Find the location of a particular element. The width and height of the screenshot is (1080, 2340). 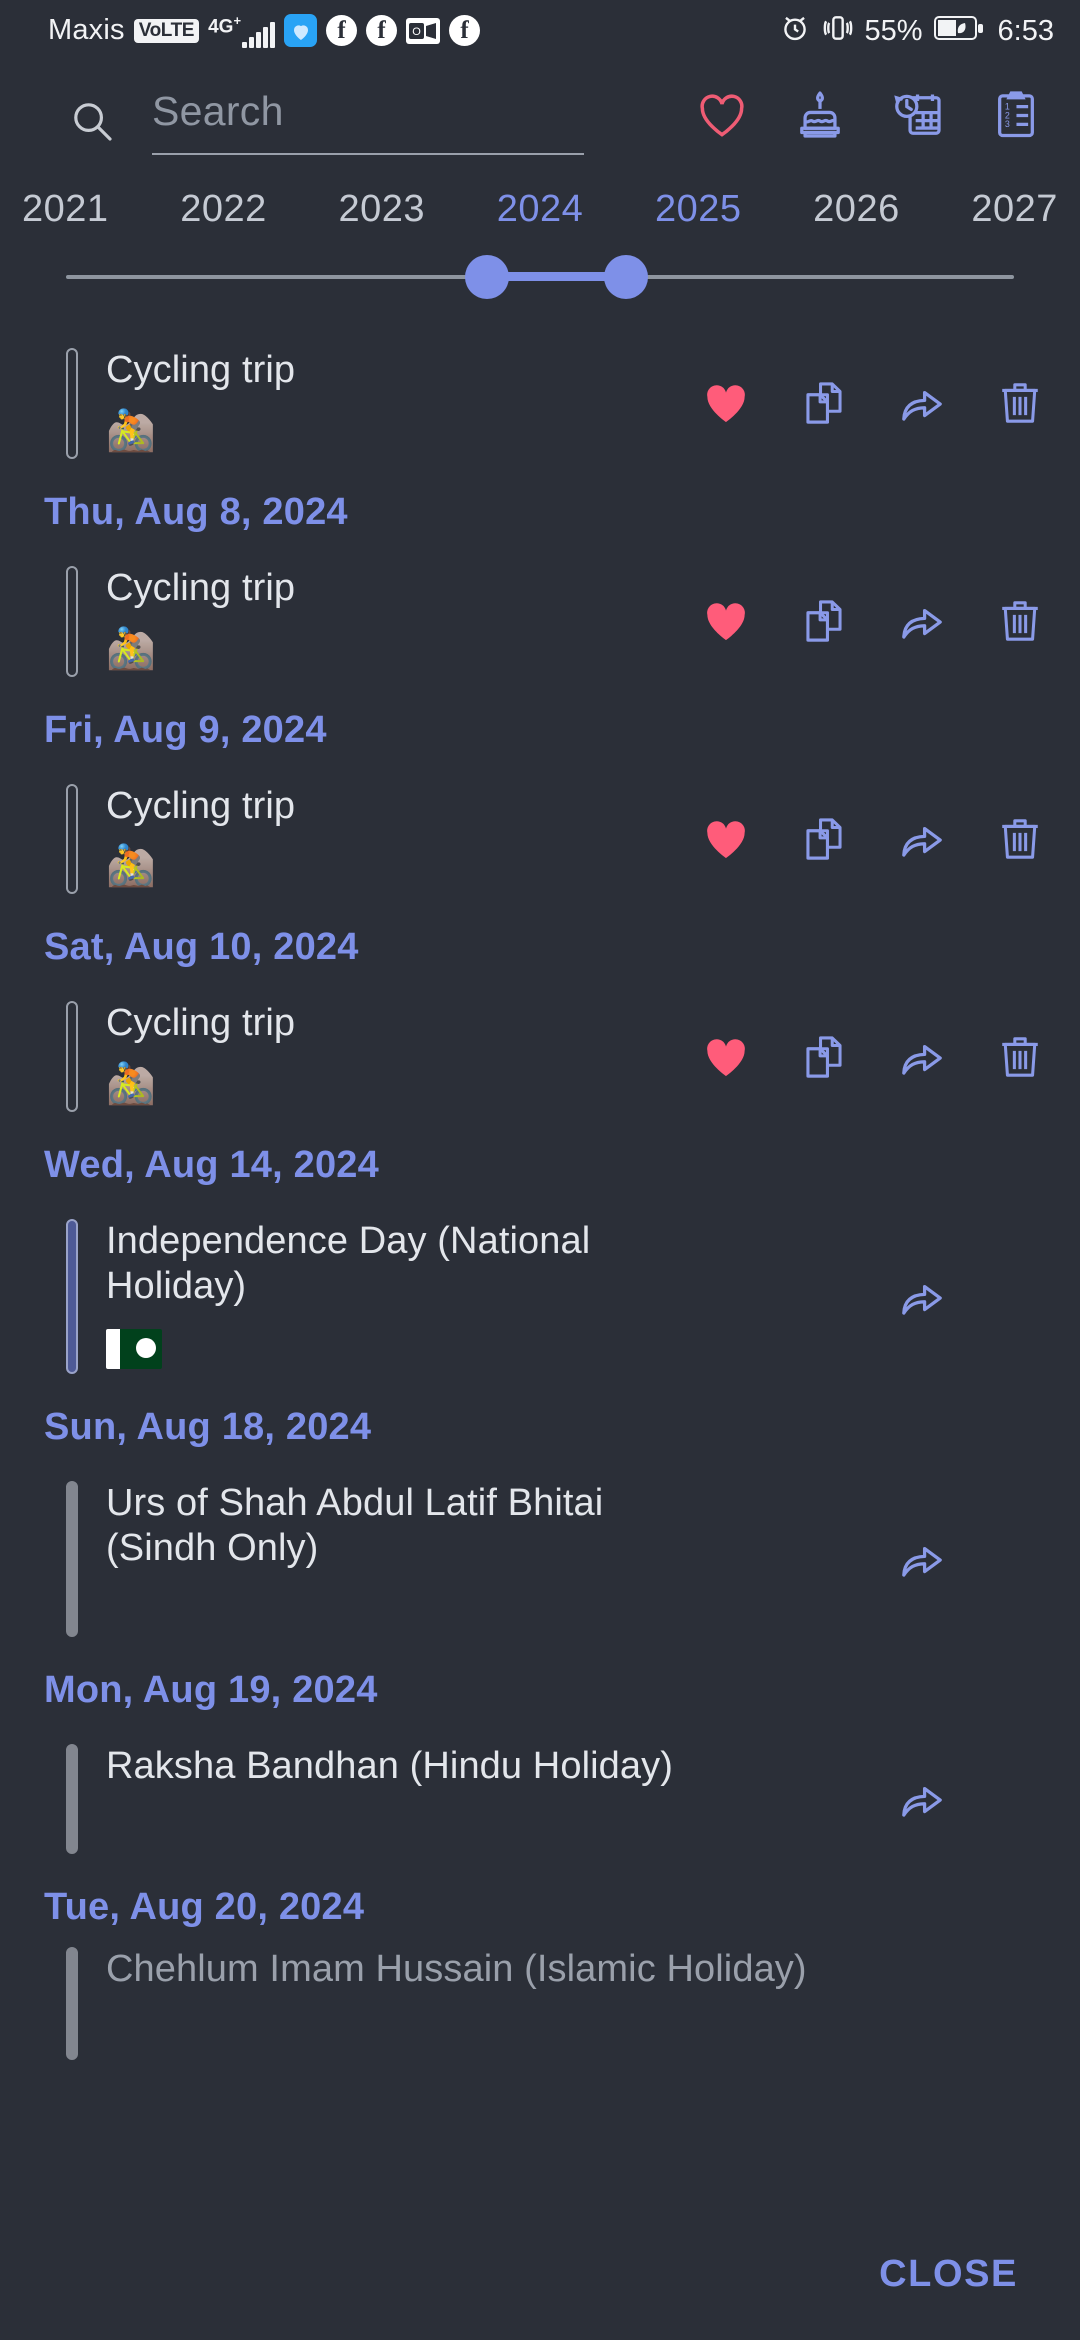

date-header: Fri, Aug 9, 2024 is located at coordinates (185, 729).